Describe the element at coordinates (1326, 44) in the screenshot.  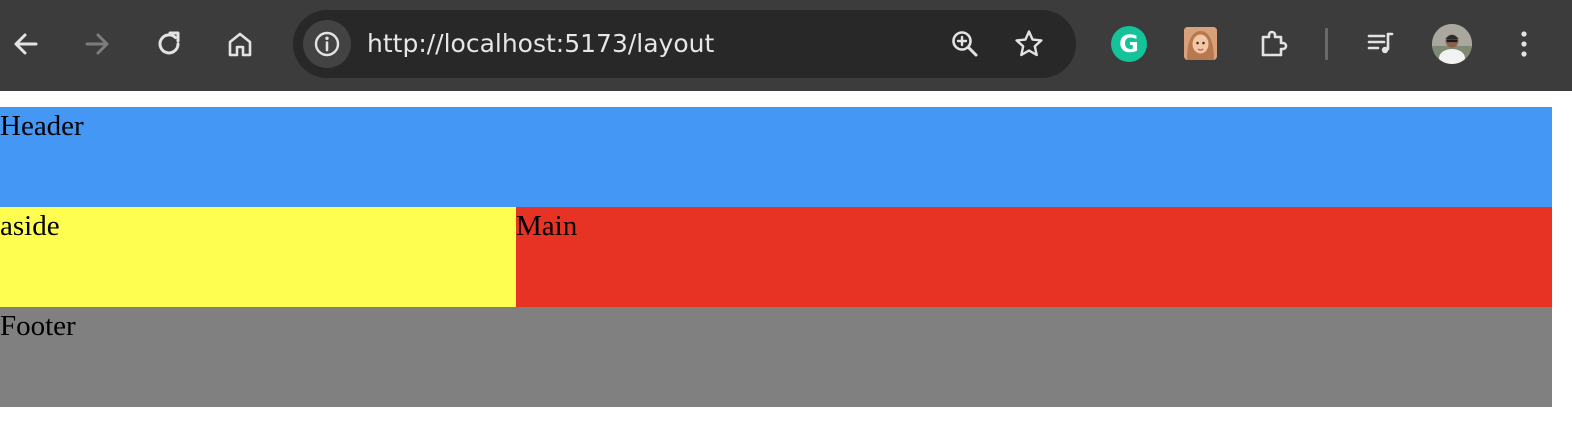
I see `toolbar-divider` at that location.